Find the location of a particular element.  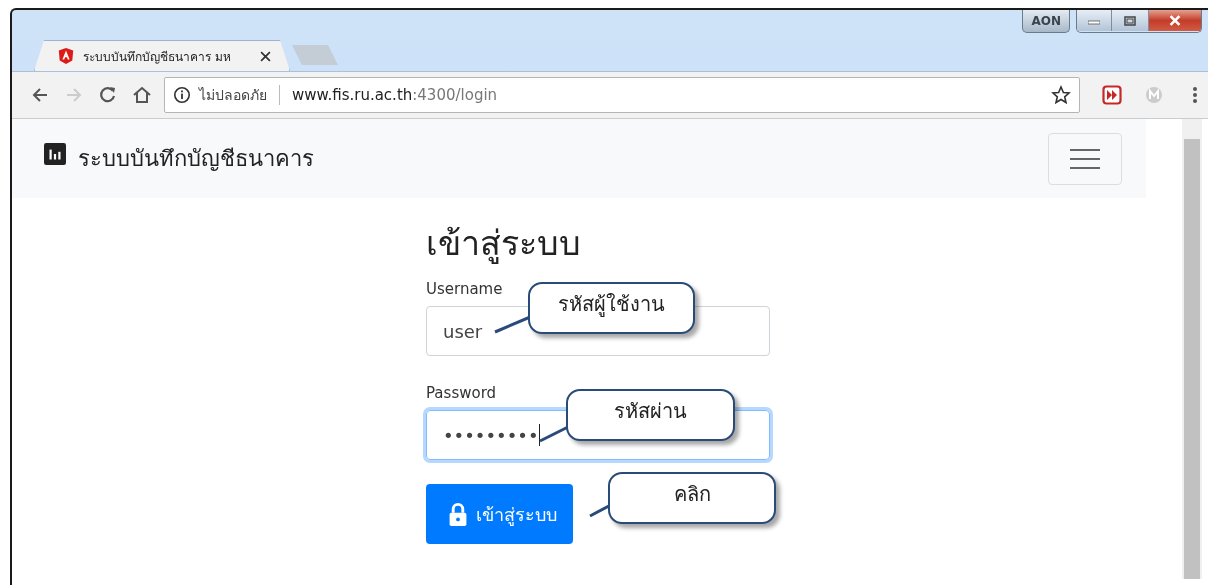

maximize-icon is located at coordinates (1130, 20).